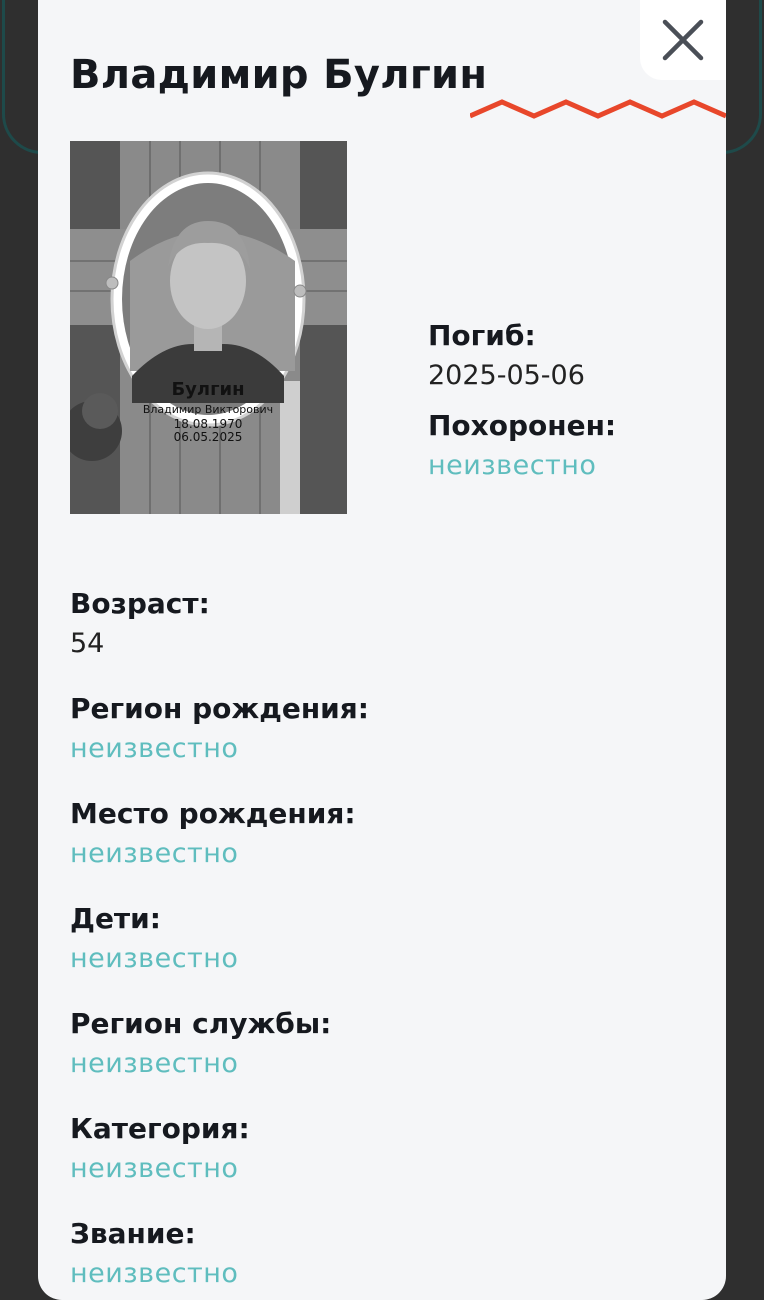  I want to click on birth-place-label: Место рождения:, so click(213, 813).